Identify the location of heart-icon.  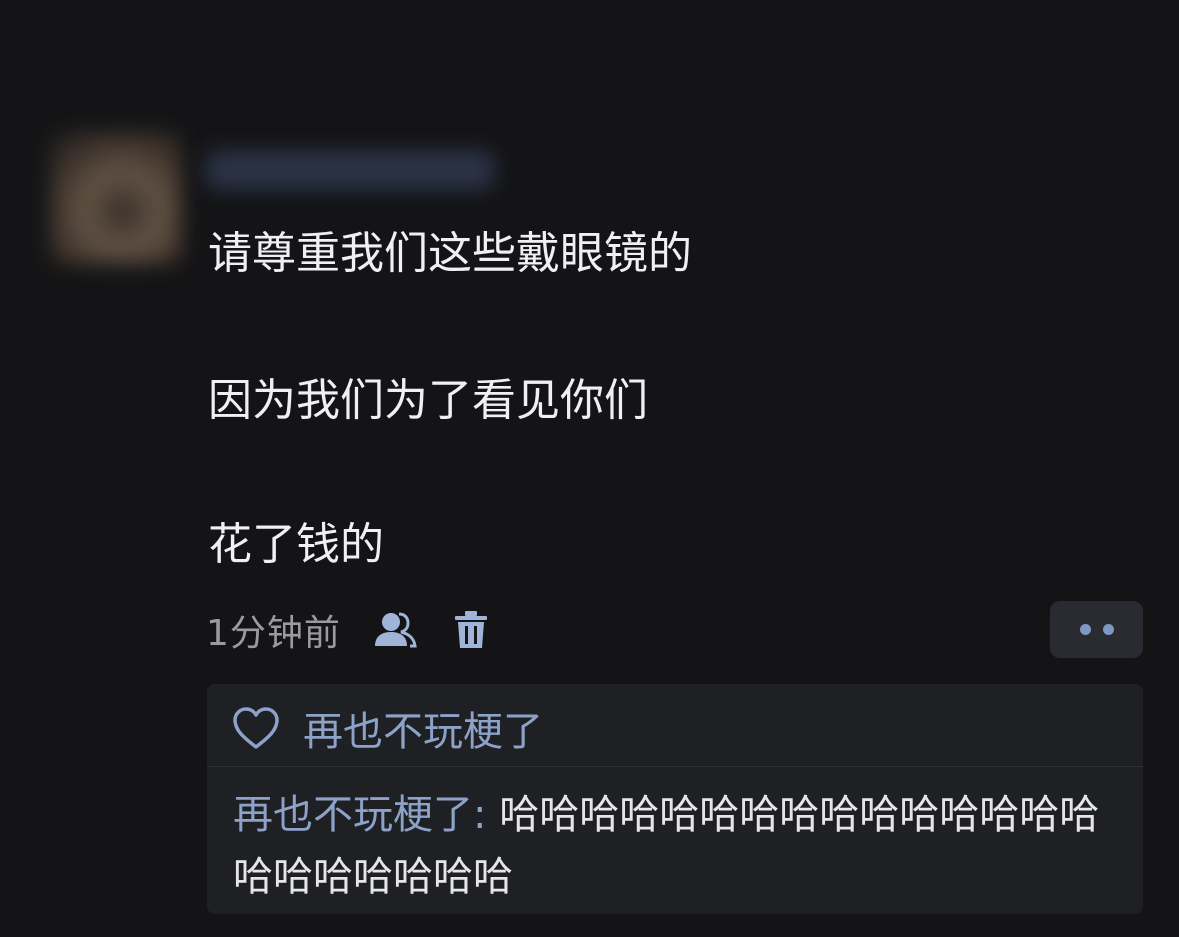
(256, 728).